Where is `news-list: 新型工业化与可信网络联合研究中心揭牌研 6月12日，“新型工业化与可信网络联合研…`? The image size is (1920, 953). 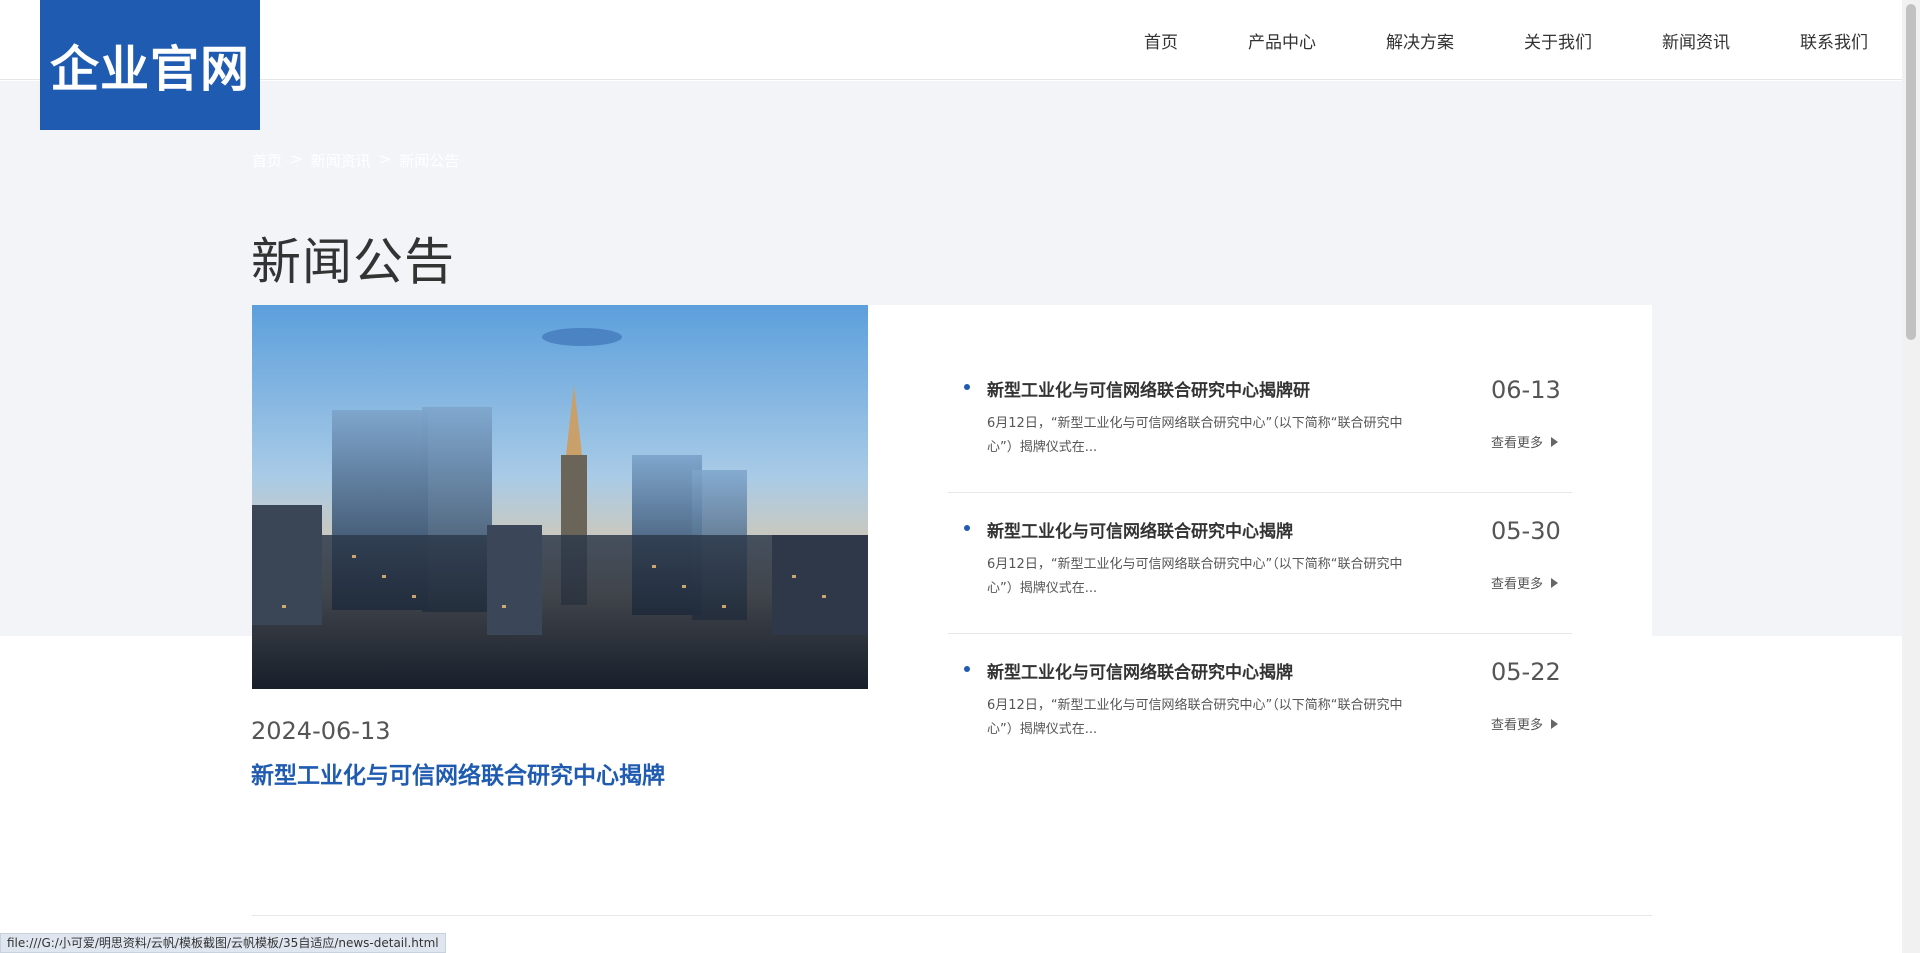
news-list: 新型工业化与可信网络联合研究中心揭牌研 6月12日，“新型工业化与可信网络联合研… is located at coordinates (1260, 563).